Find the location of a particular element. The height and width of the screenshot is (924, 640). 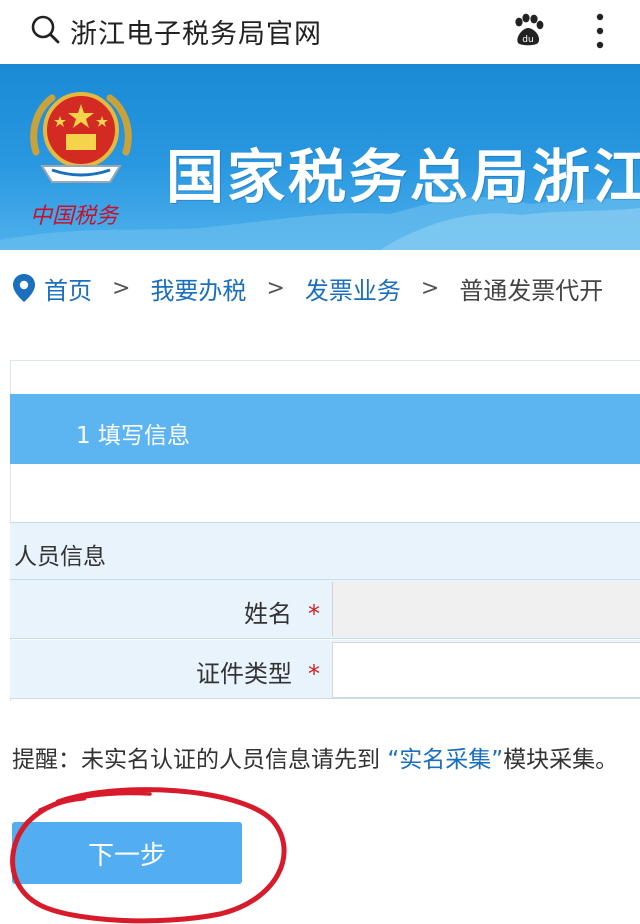

step-label: 1 填写信息 is located at coordinates (133, 436).